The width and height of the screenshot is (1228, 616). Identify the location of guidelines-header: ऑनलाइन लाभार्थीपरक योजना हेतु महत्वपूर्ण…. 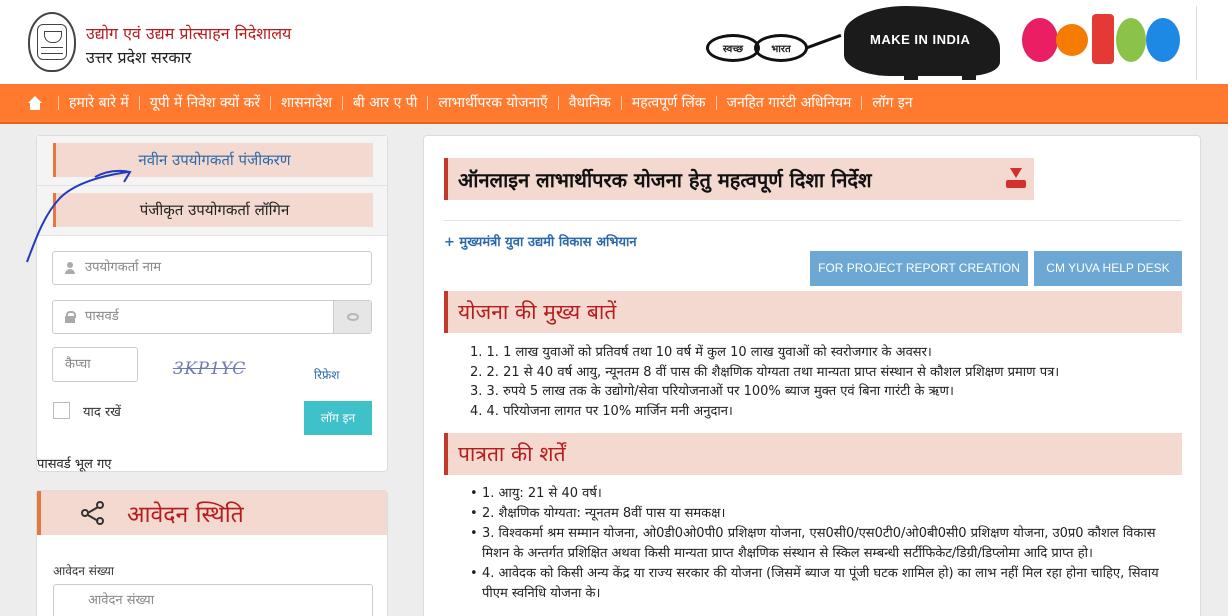
(739, 179).